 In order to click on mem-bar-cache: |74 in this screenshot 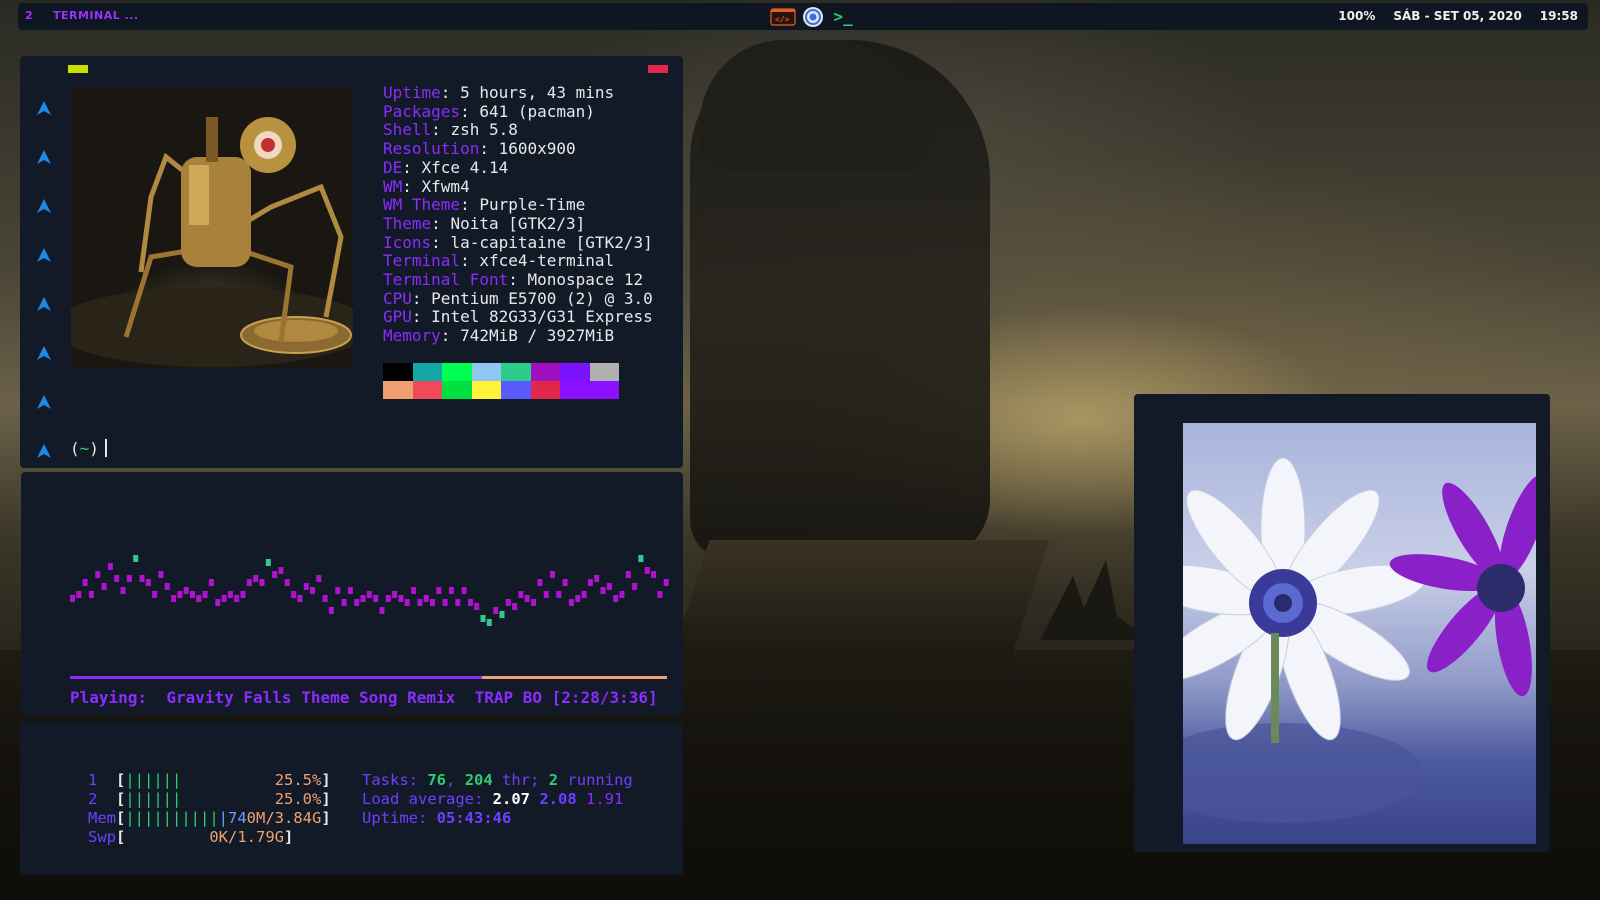, I will do `click(232, 818)`.